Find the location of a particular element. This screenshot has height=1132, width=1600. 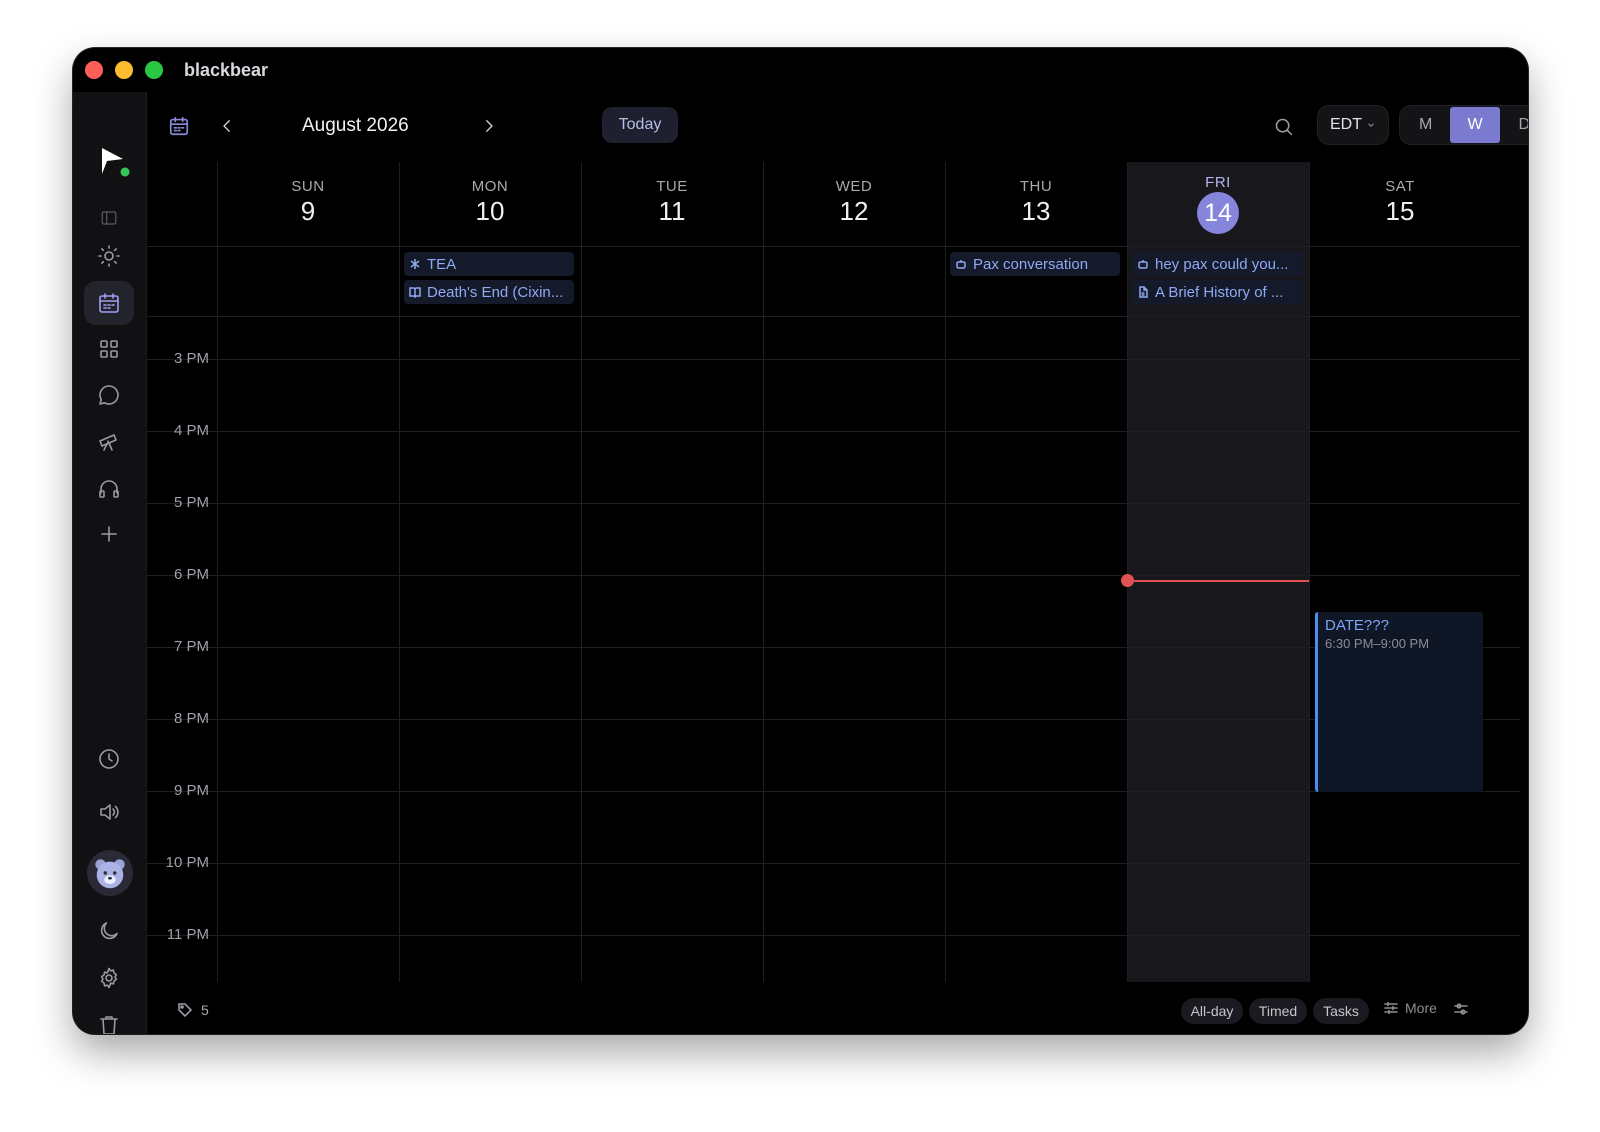

grid-icon is located at coordinates (109, 349).